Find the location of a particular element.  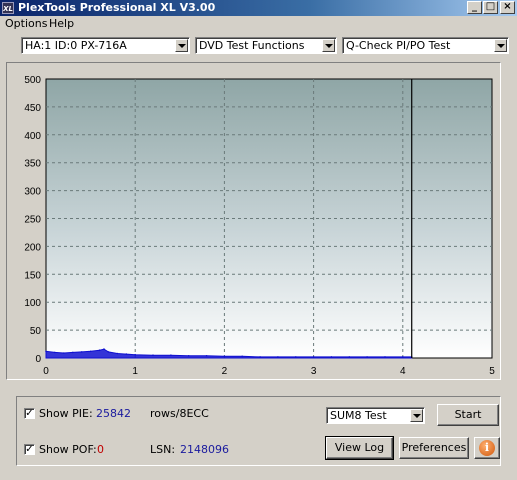

title-bar: XL PlexTools Professional XL V3.00 _ □ × is located at coordinates (258, 8).